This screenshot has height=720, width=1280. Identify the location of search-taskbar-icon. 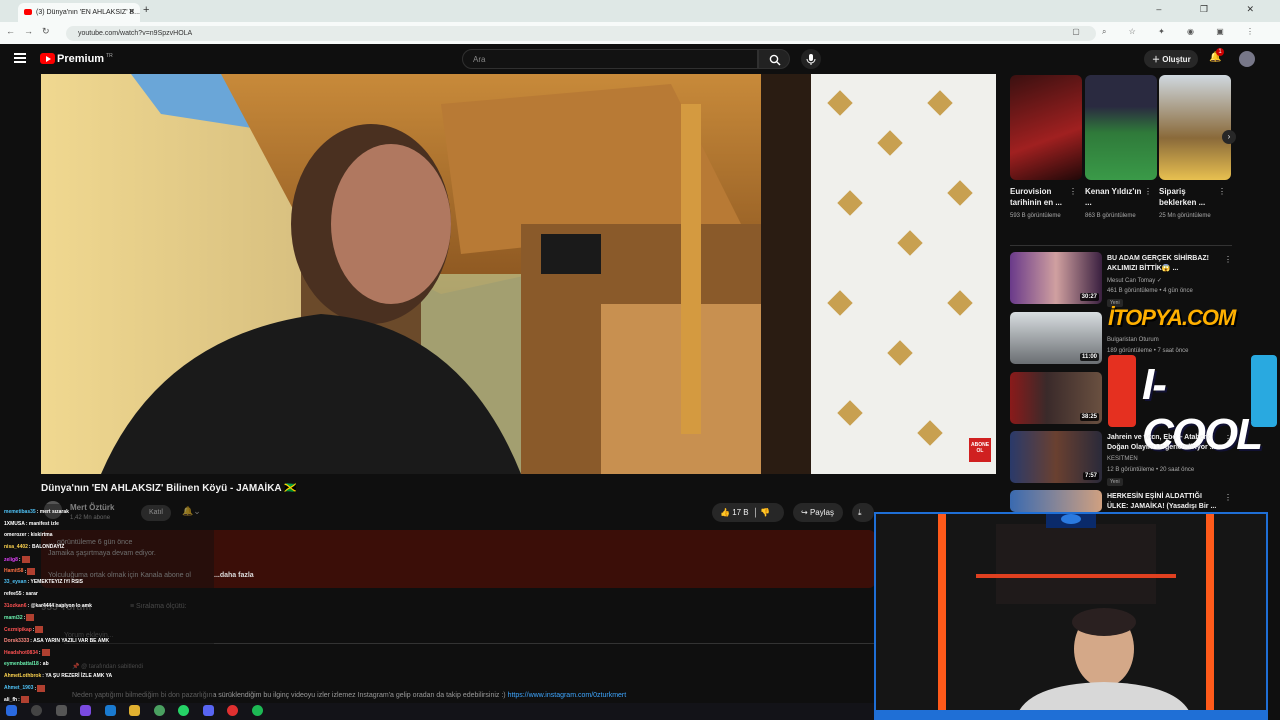
(36, 710).